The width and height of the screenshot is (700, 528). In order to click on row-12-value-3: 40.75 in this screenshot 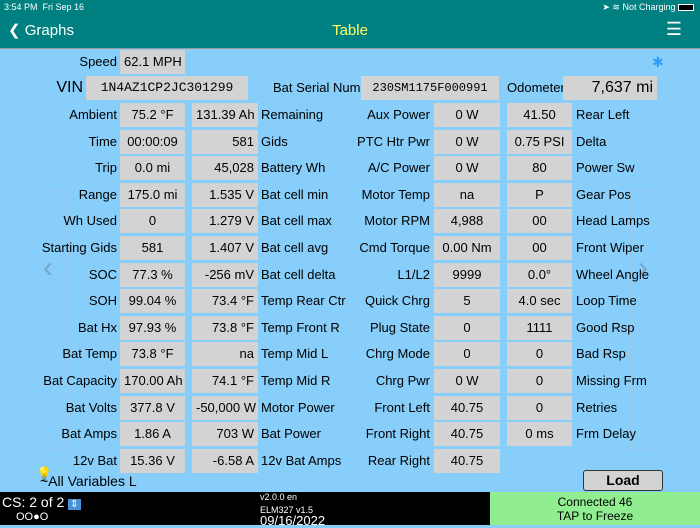, I will do `click(467, 407)`.